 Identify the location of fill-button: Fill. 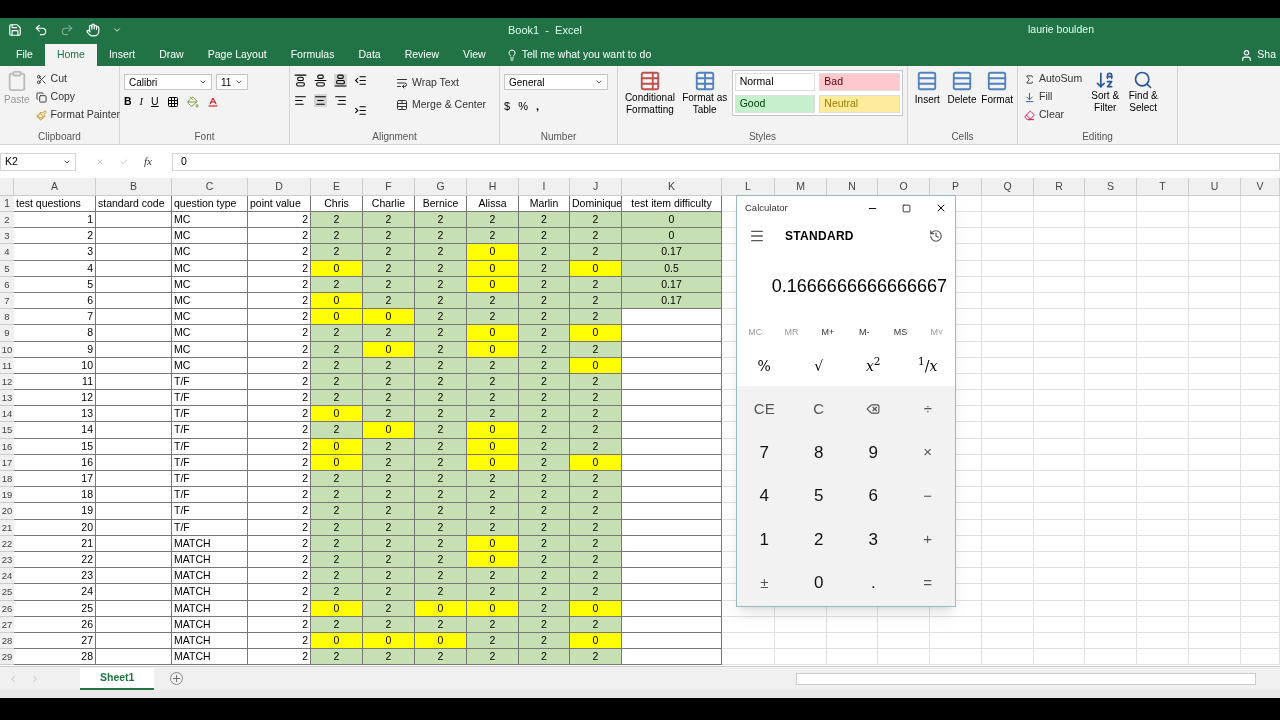
(1053, 97).